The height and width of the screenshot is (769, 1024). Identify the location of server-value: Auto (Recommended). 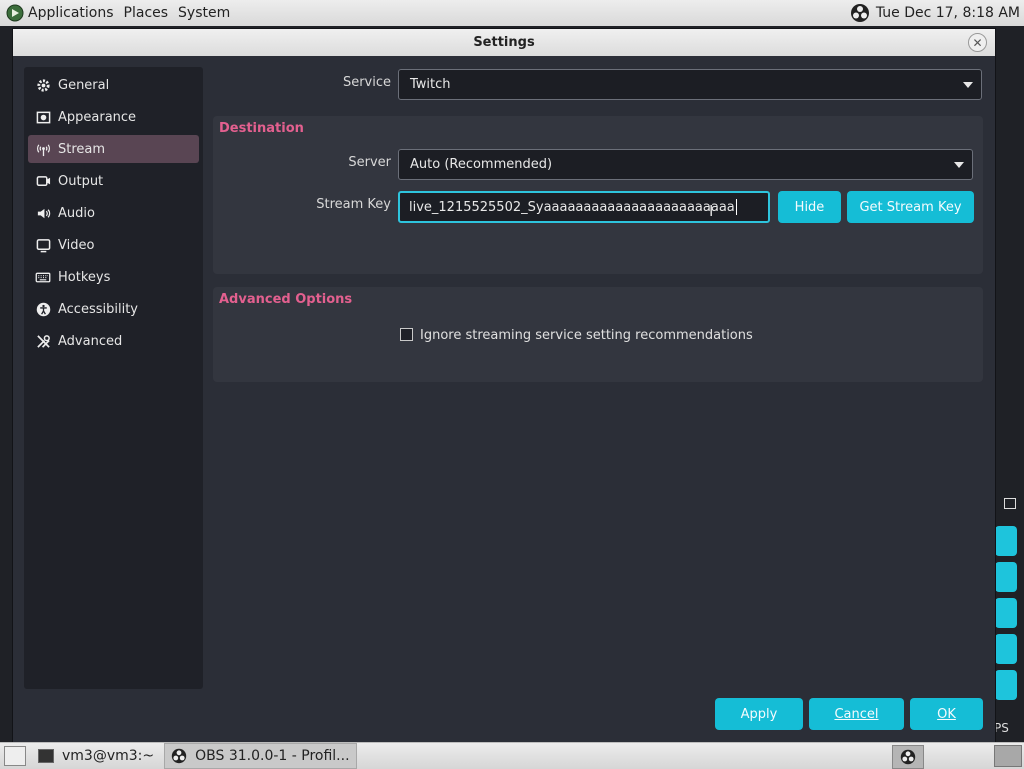
(481, 164).